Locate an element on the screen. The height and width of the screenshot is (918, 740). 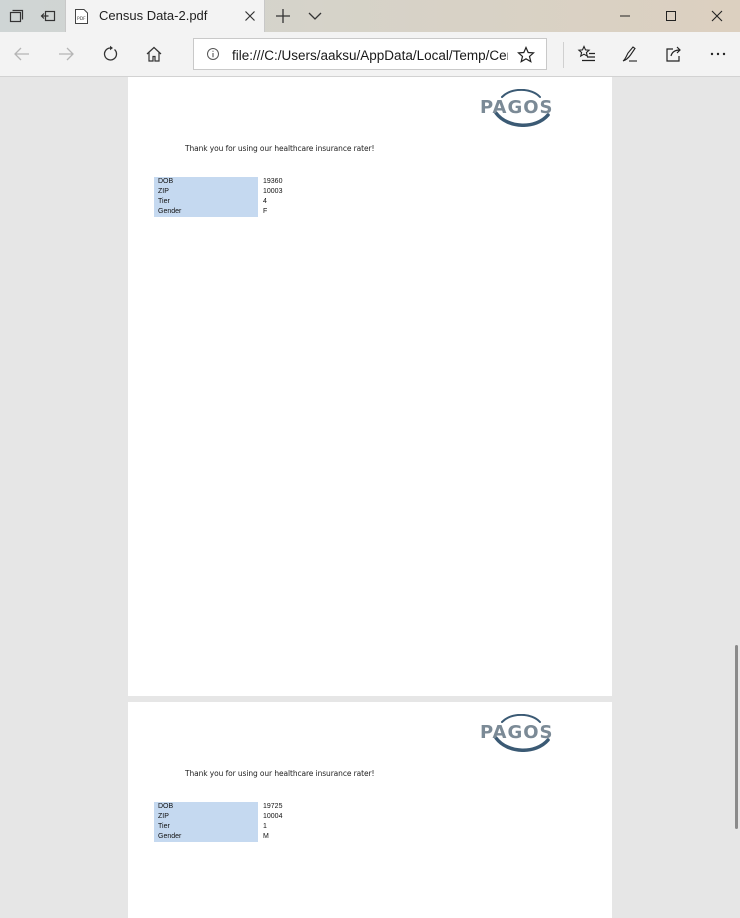
home-button is located at coordinates (154, 54).